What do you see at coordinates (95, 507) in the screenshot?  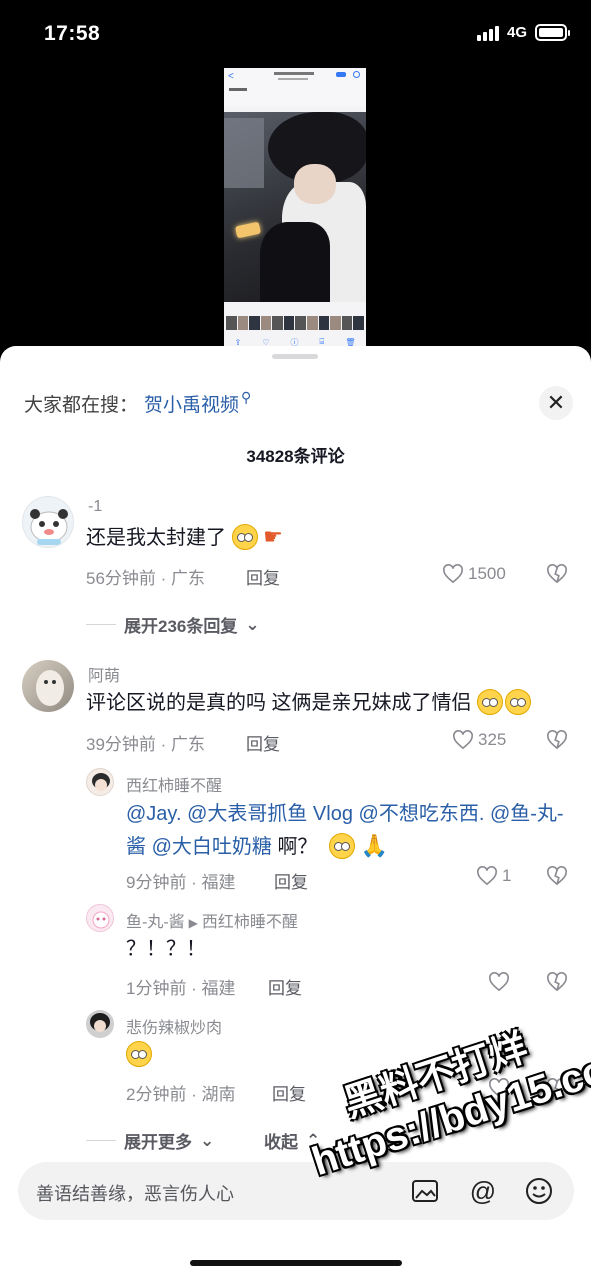 I see `comment-username: -1` at bounding box center [95, 507].